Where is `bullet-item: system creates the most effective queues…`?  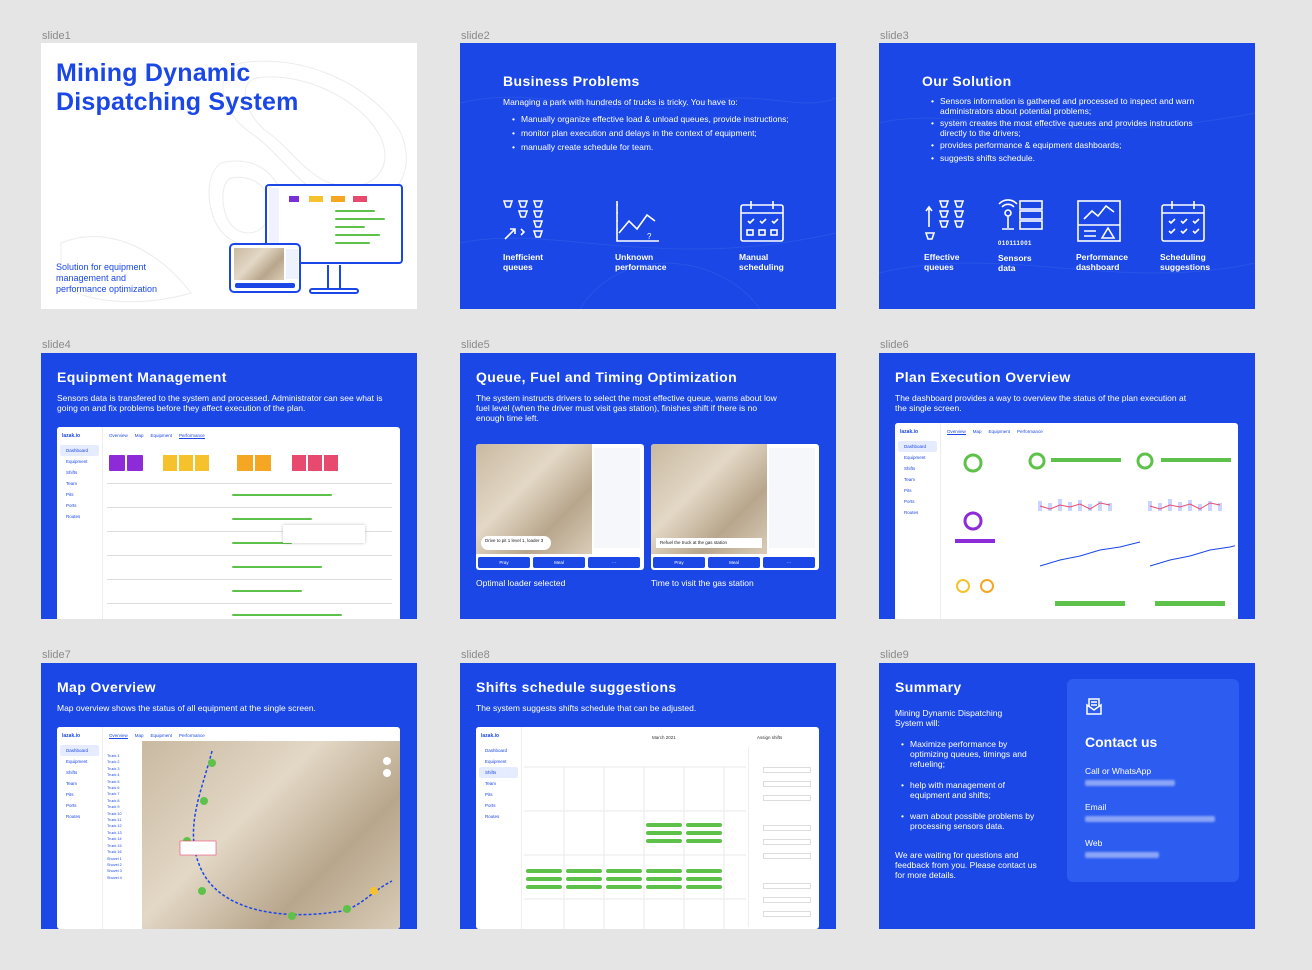 bullet-item: system creates the most effective queues… is located at coordinates (1066, 128).